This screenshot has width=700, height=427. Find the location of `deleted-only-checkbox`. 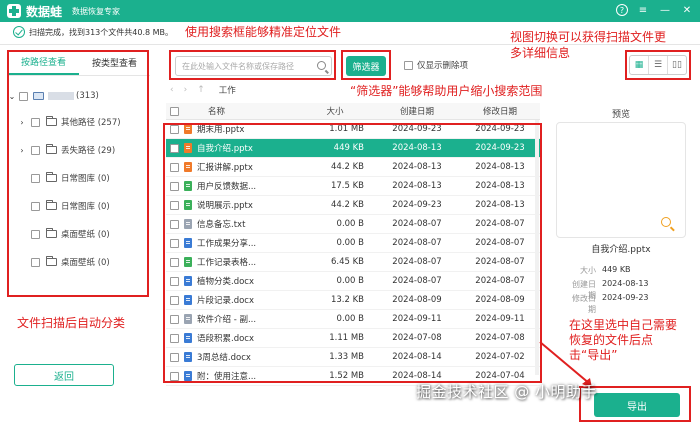

deleted-only-checkbox is located at coordinates (408, 65).